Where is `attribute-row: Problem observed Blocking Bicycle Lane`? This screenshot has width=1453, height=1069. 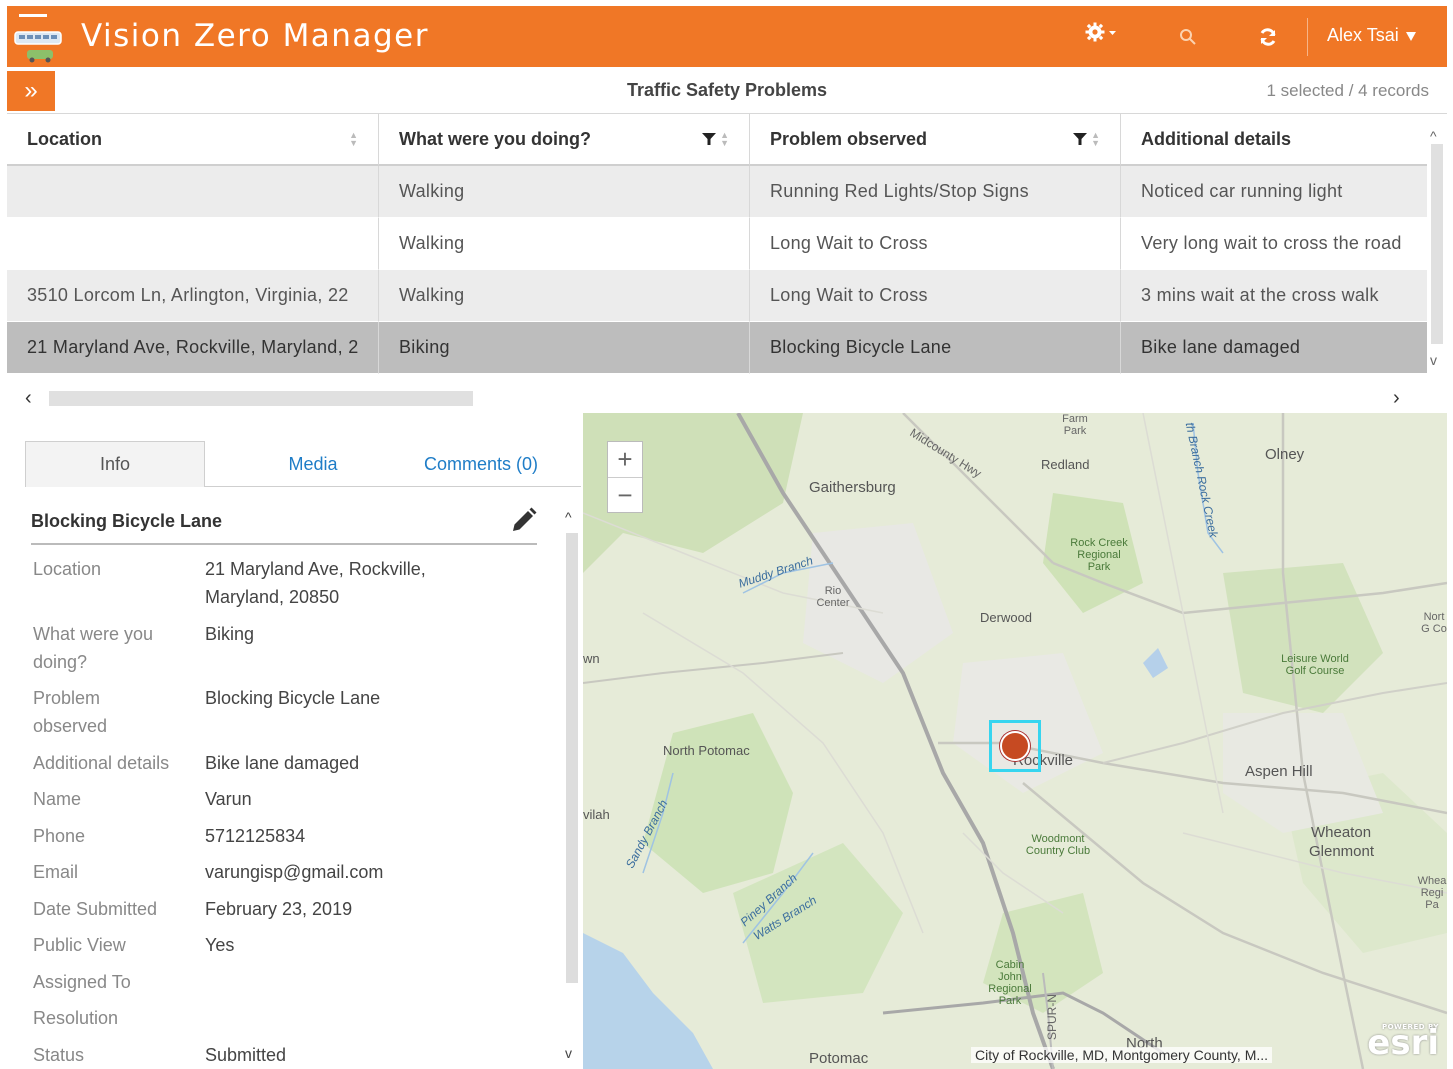 attribute-row: Problem observed Blocking Bicycle Lane is located at coordinates (207, 712).